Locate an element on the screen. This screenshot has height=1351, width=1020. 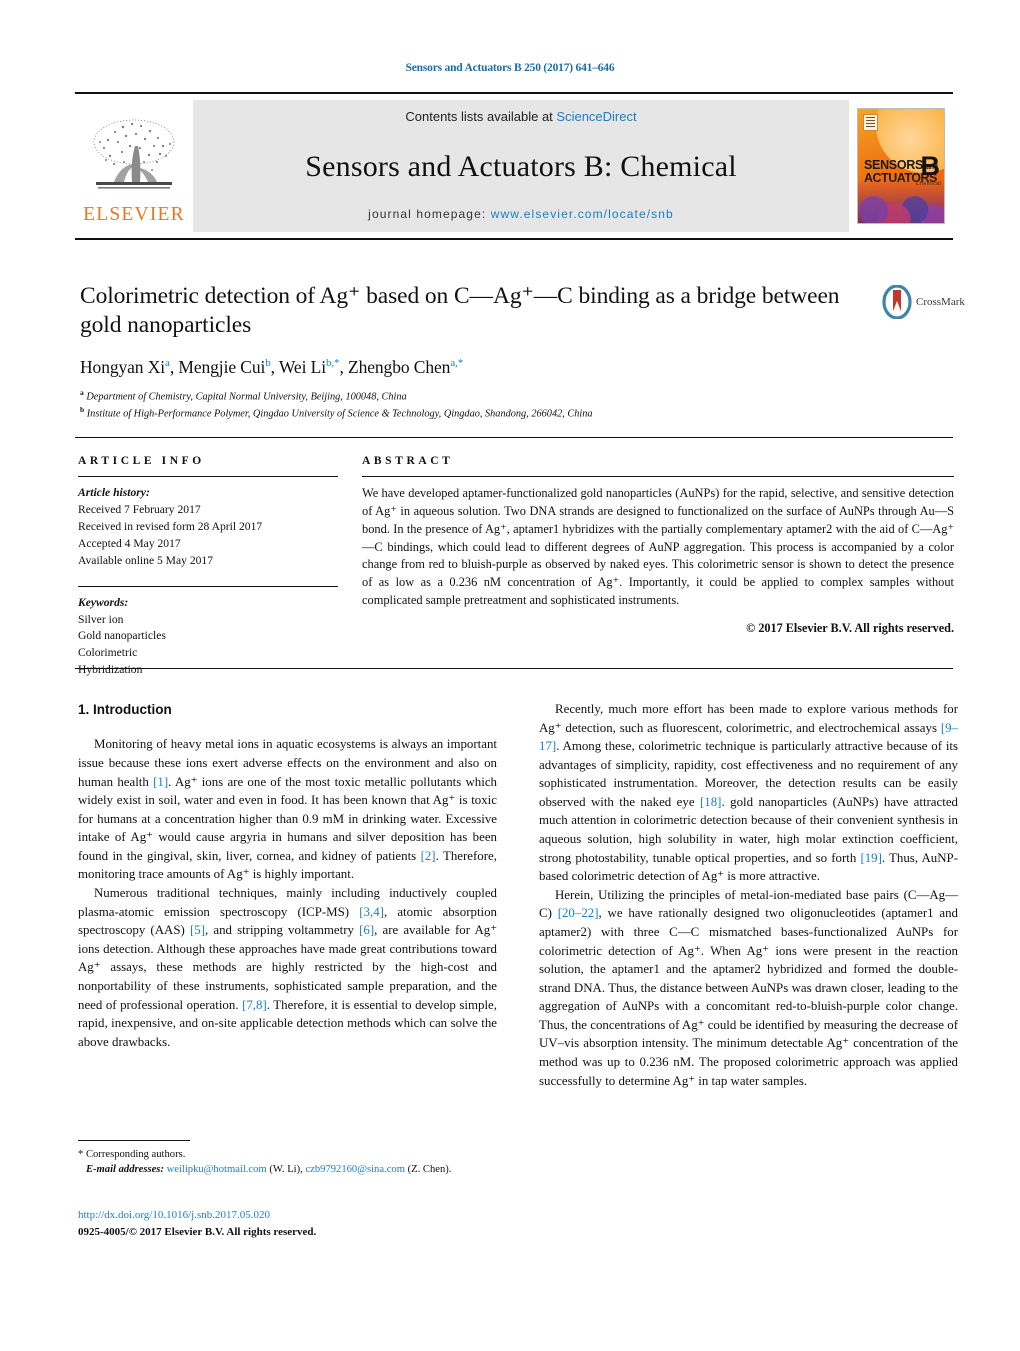
email-owner-2: (Z. Chen). is located at coordinates (429, 1170).